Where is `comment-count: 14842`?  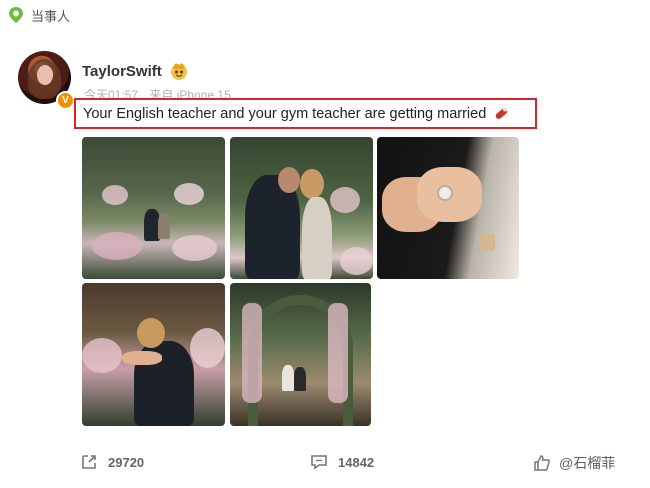 comment-count: 14842 is located at coordinates (356, 462).